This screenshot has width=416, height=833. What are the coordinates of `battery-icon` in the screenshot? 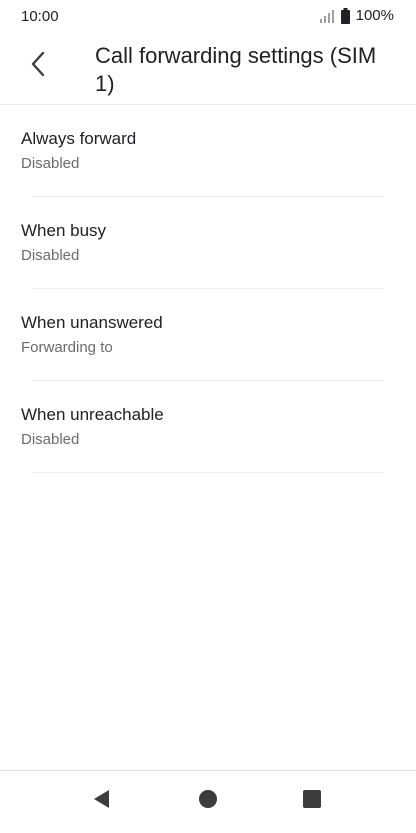 It's located at (345, 15).